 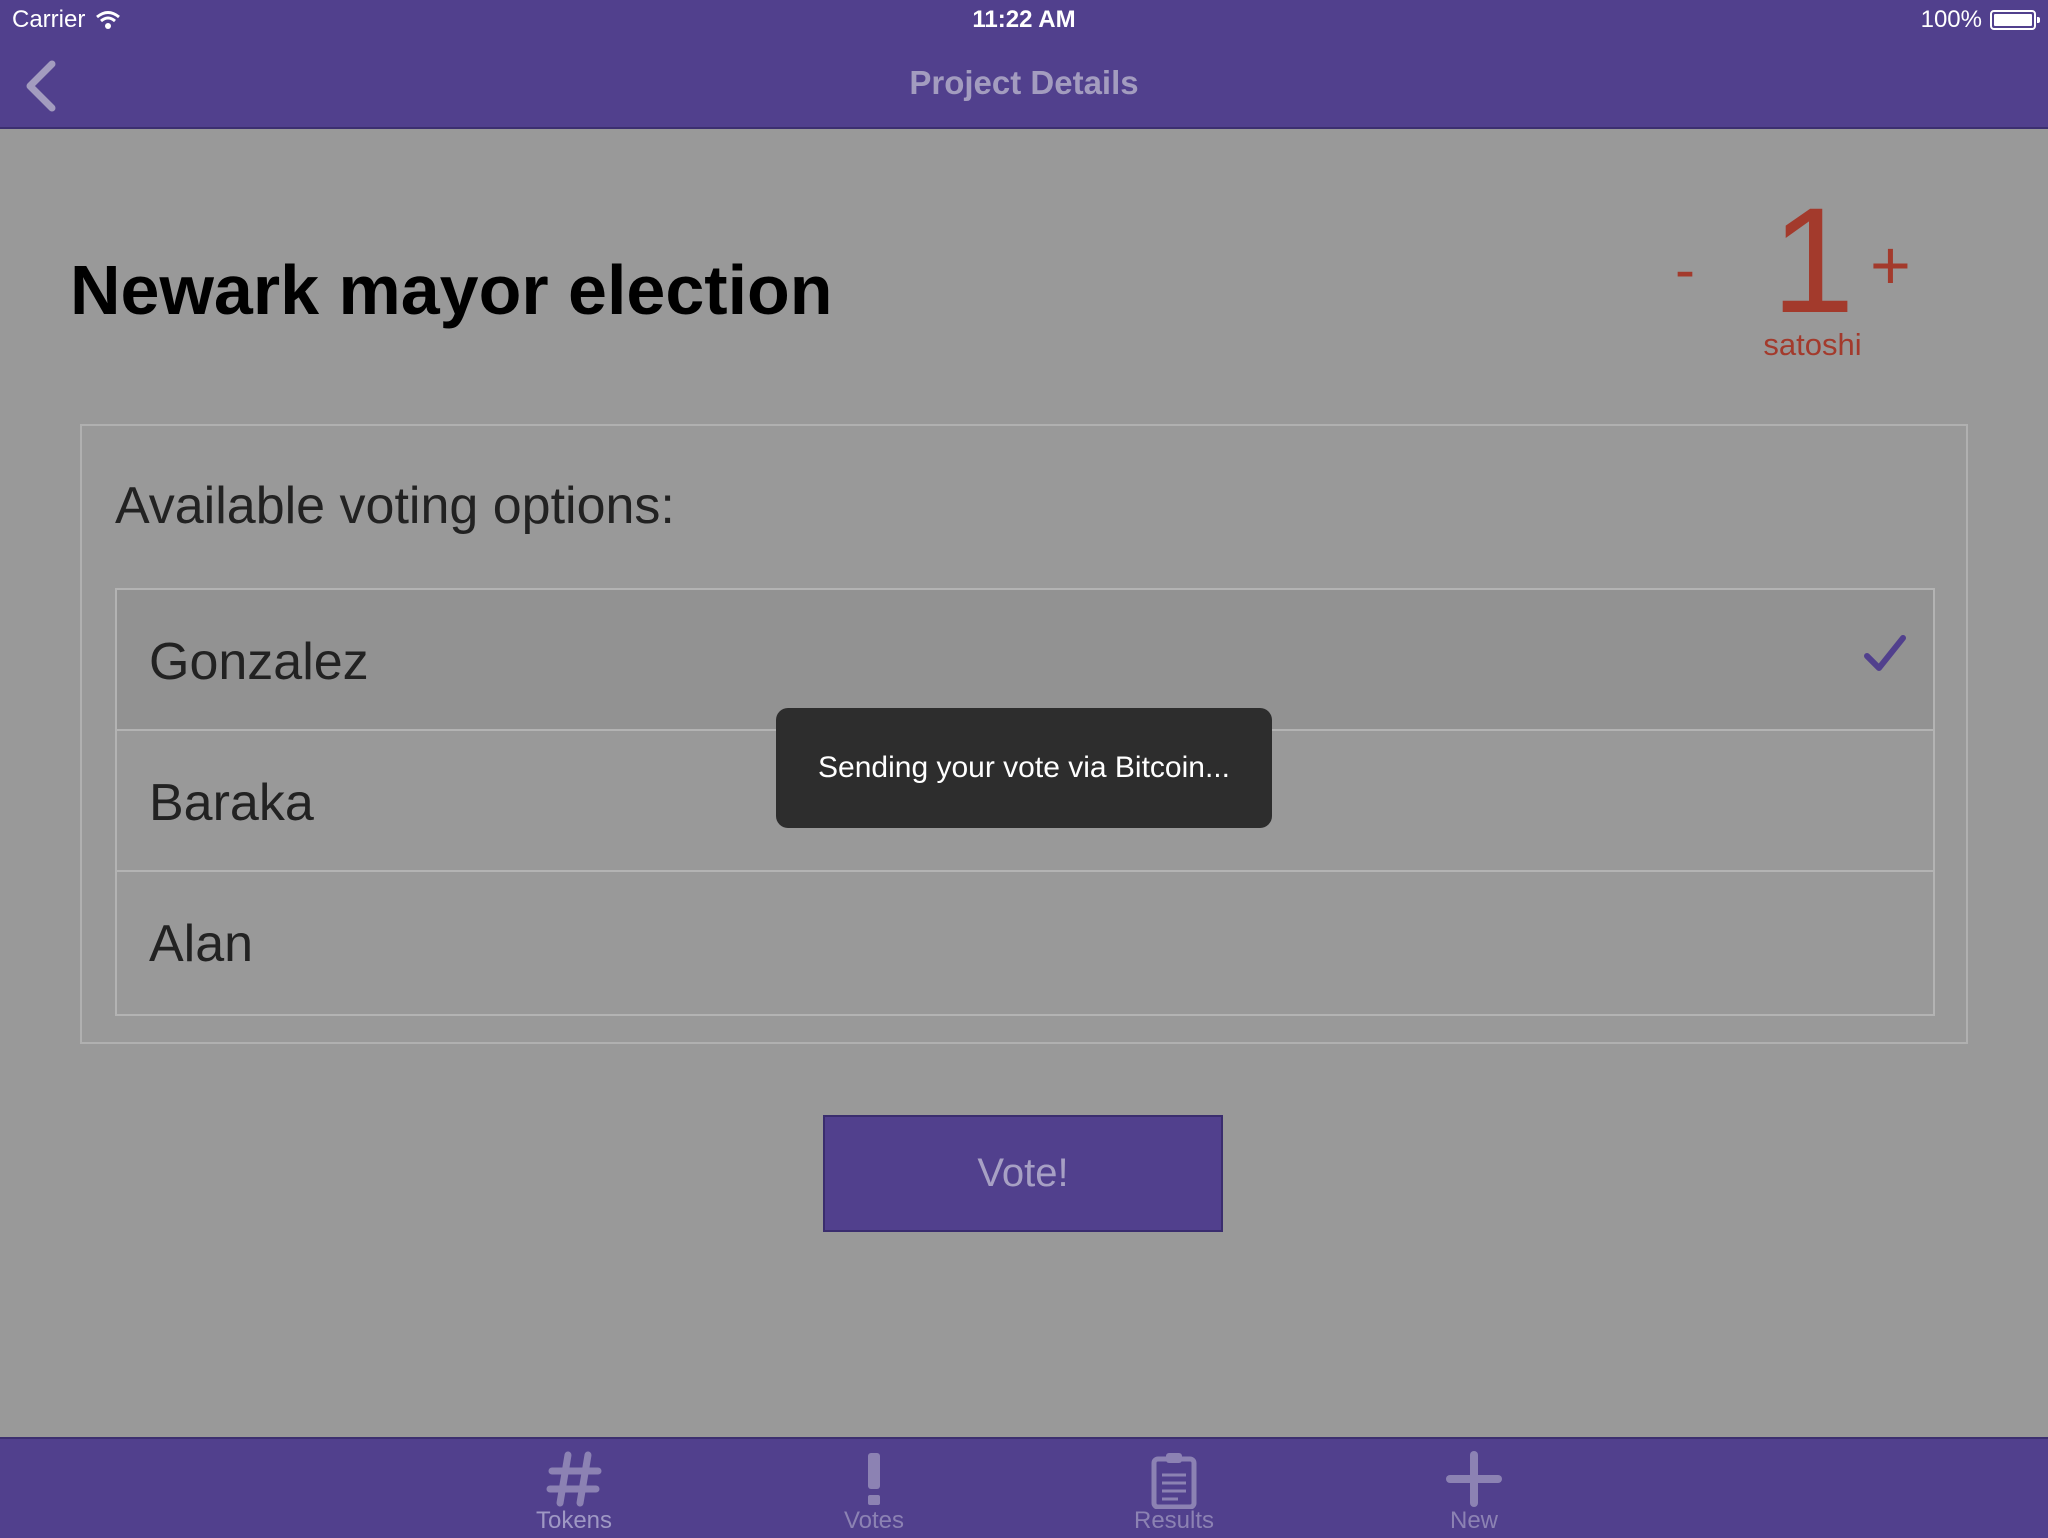 What do you see at coordinates (1023, 1173) in the screenshot?
I see `vote-button: Vote!` at bounding box center [1023, 1173].